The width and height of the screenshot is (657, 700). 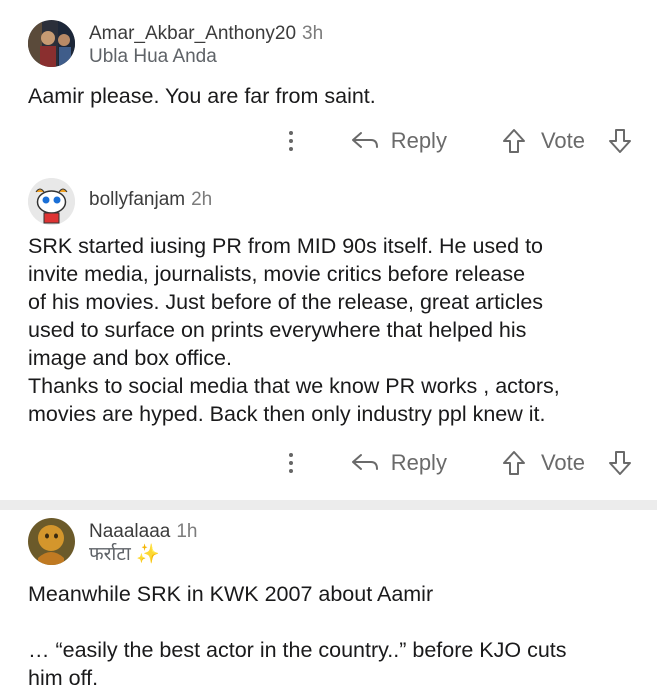 I want to click on timestamp: 3h, so click(x=313, y=33).